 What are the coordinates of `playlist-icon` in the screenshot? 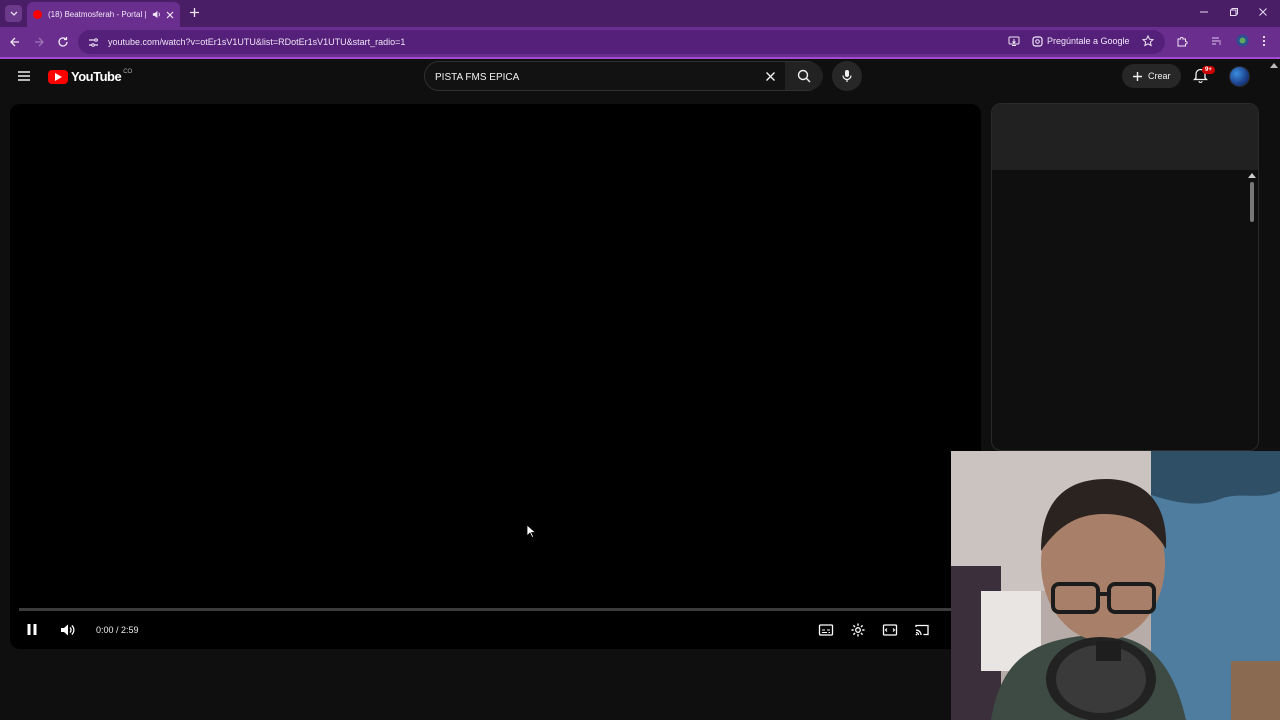 It's located at (1216, 41).